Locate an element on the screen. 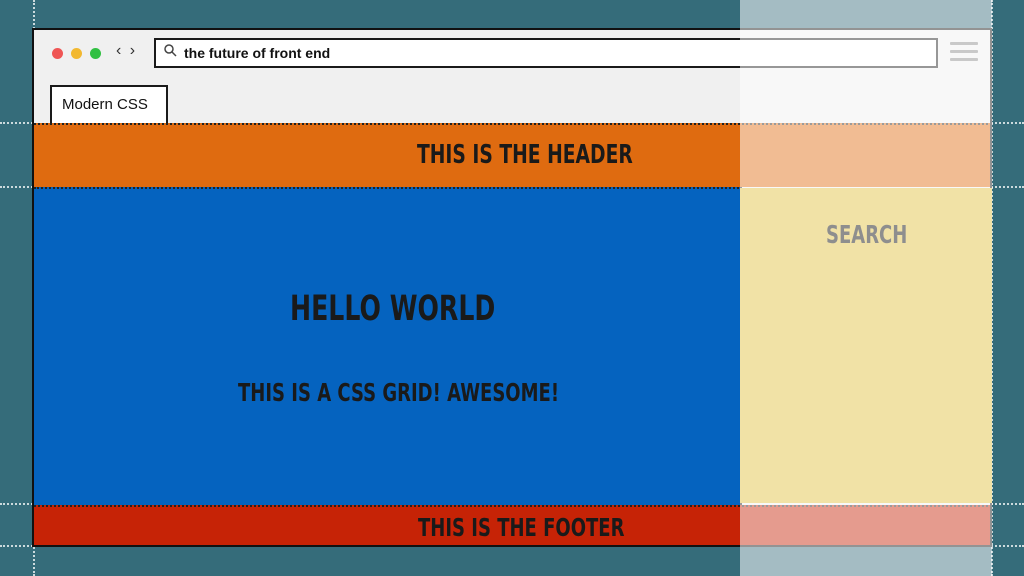  address-bar-text: the future of front end is located at coordinates (257, 53).